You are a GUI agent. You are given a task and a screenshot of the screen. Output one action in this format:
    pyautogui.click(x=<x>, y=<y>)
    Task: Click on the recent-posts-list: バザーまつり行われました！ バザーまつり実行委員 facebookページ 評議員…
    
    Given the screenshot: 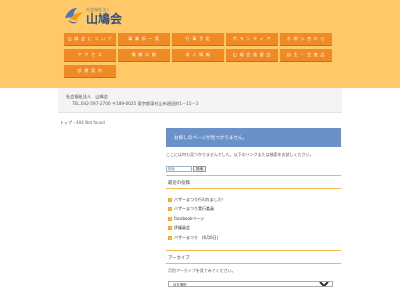 What is the action you would take?
    pyautogui.click(x=197, y=219)
    